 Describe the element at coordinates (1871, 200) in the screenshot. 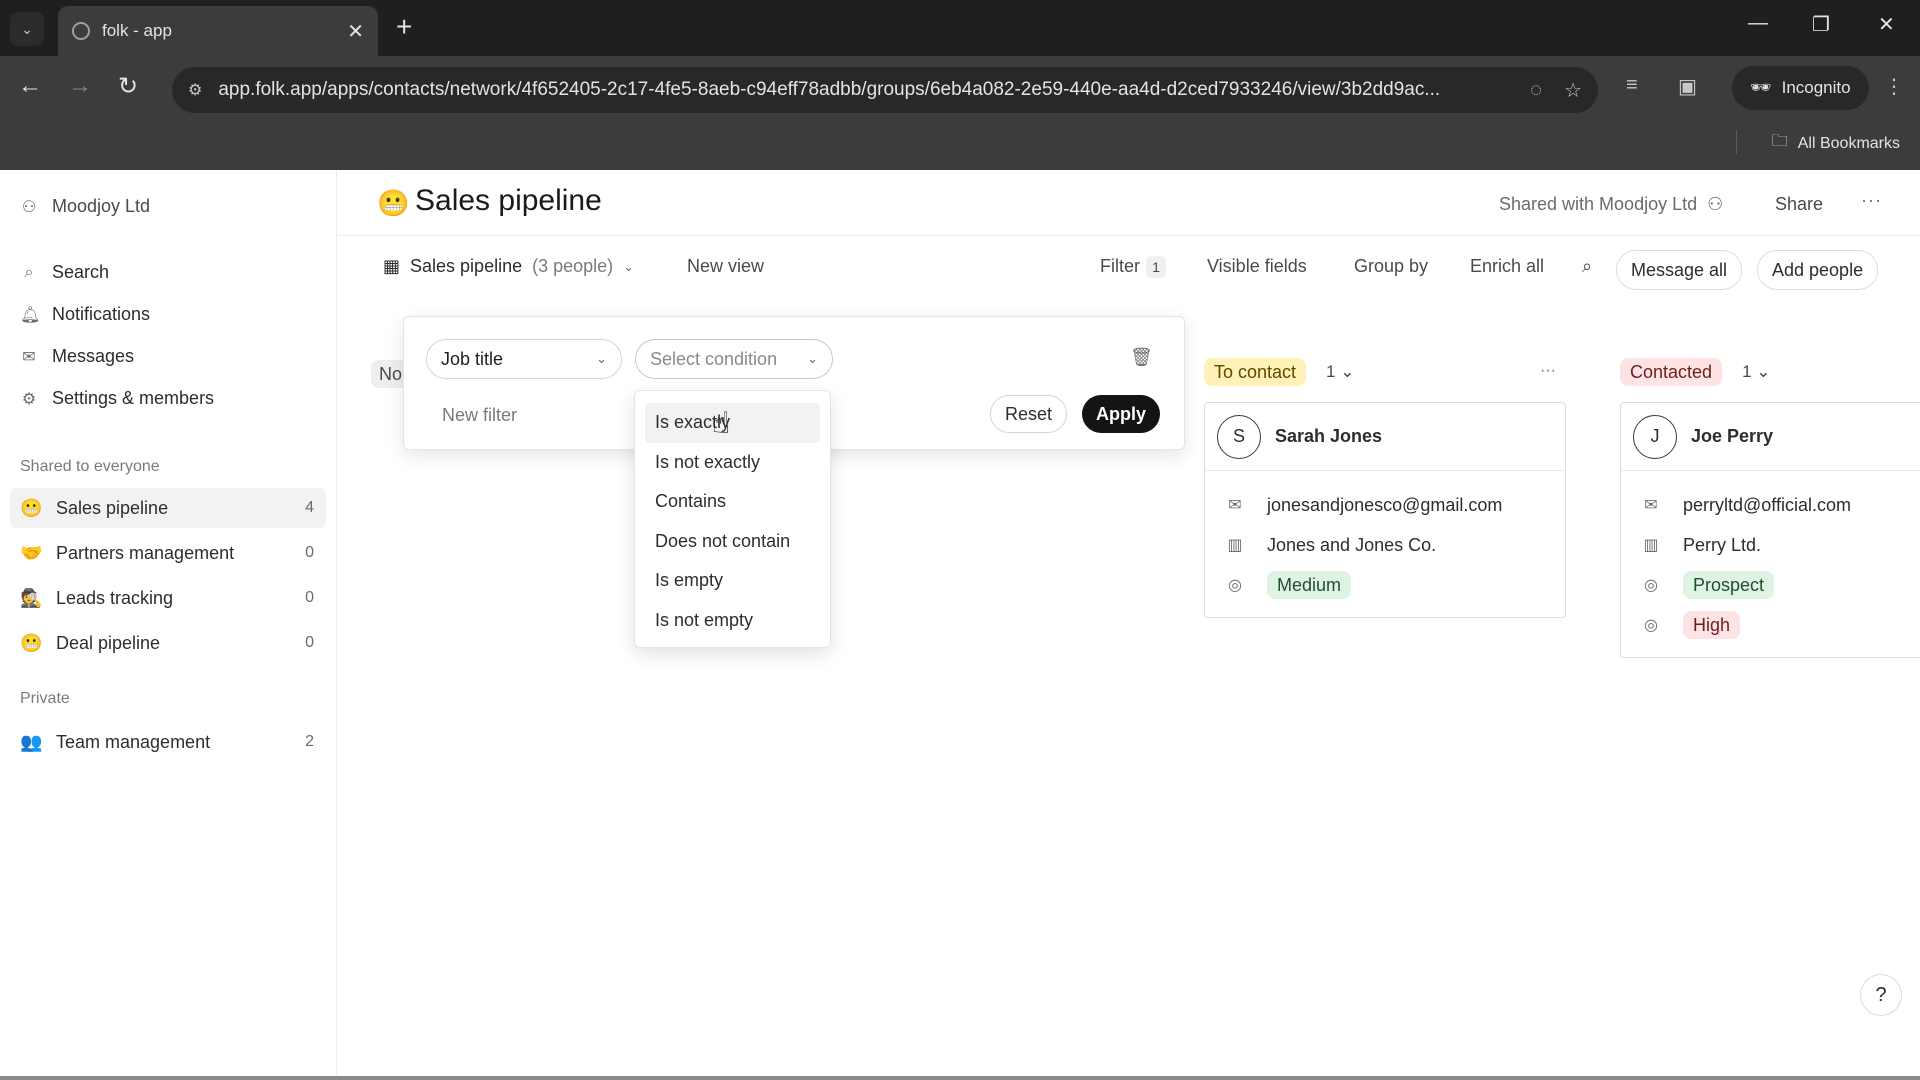

I see `more-options-icon: ···` at that location.